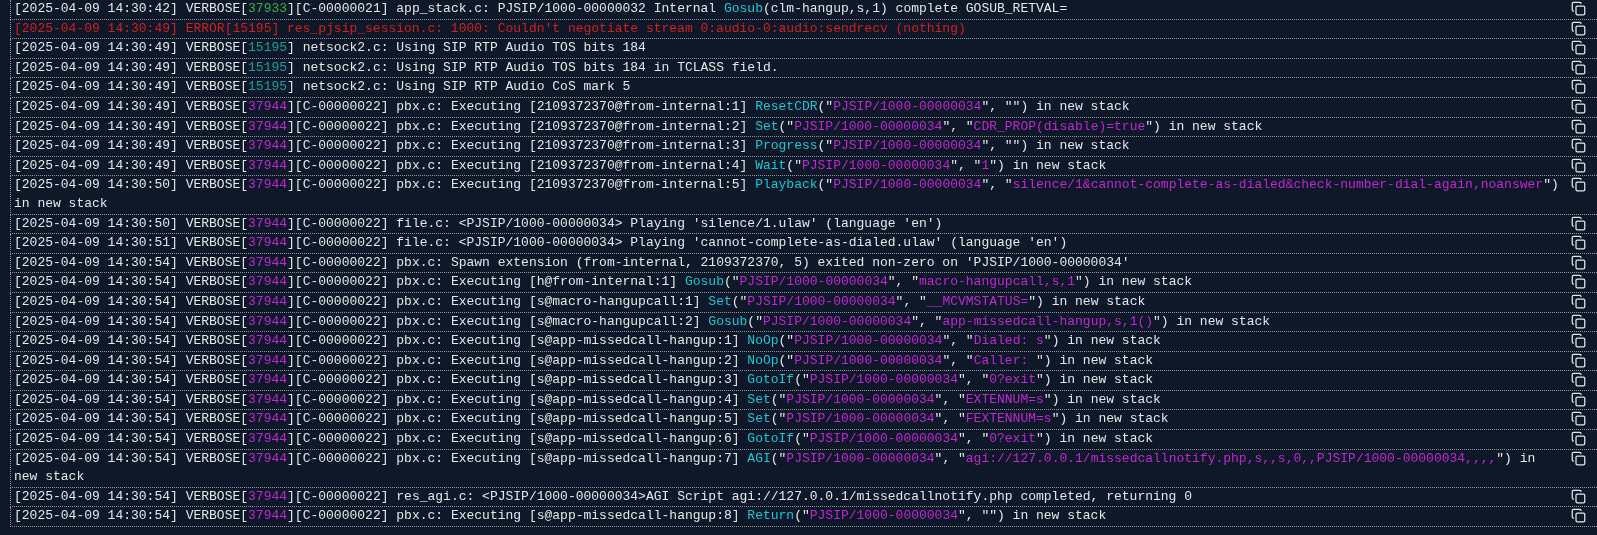  I want to click on log-line: [2025-04-09 14:30:49] VERBOSE[15195] netsock2.c: Using SIP RTP Audio TOS bits 184, so click(330, 48).